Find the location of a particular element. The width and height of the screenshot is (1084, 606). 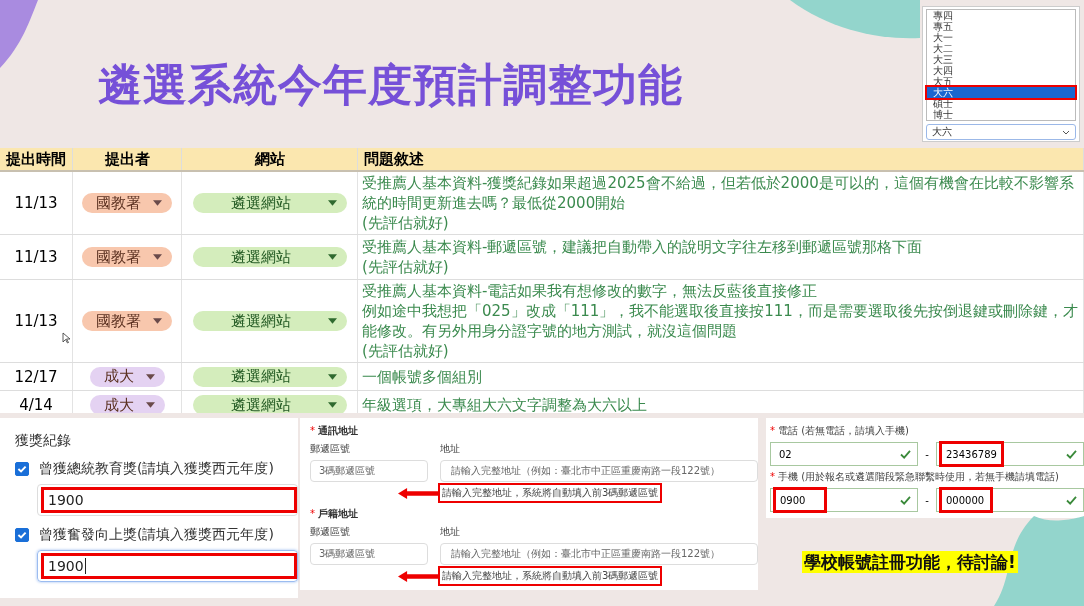

dropdown-option: 大二 is located at coordinates (1001, 48).